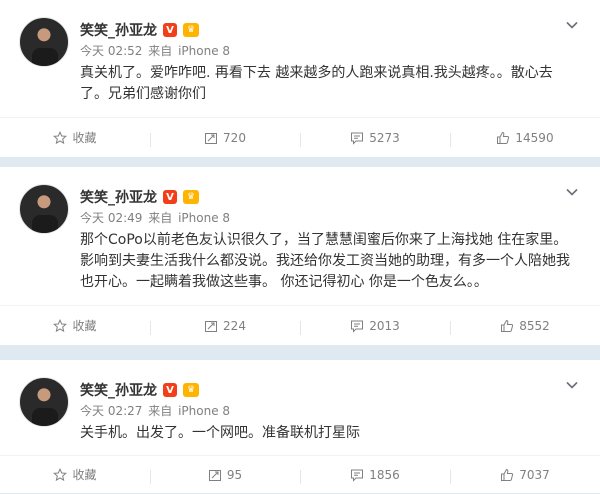  I want to click on comment-count: 1856, so click(384, 474).